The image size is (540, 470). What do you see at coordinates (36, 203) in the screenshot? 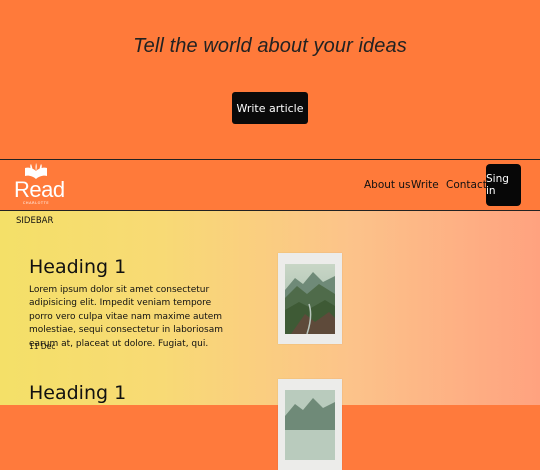
I see `brand-tagline: CHARLOTTE` at bounding box center [36, 203].